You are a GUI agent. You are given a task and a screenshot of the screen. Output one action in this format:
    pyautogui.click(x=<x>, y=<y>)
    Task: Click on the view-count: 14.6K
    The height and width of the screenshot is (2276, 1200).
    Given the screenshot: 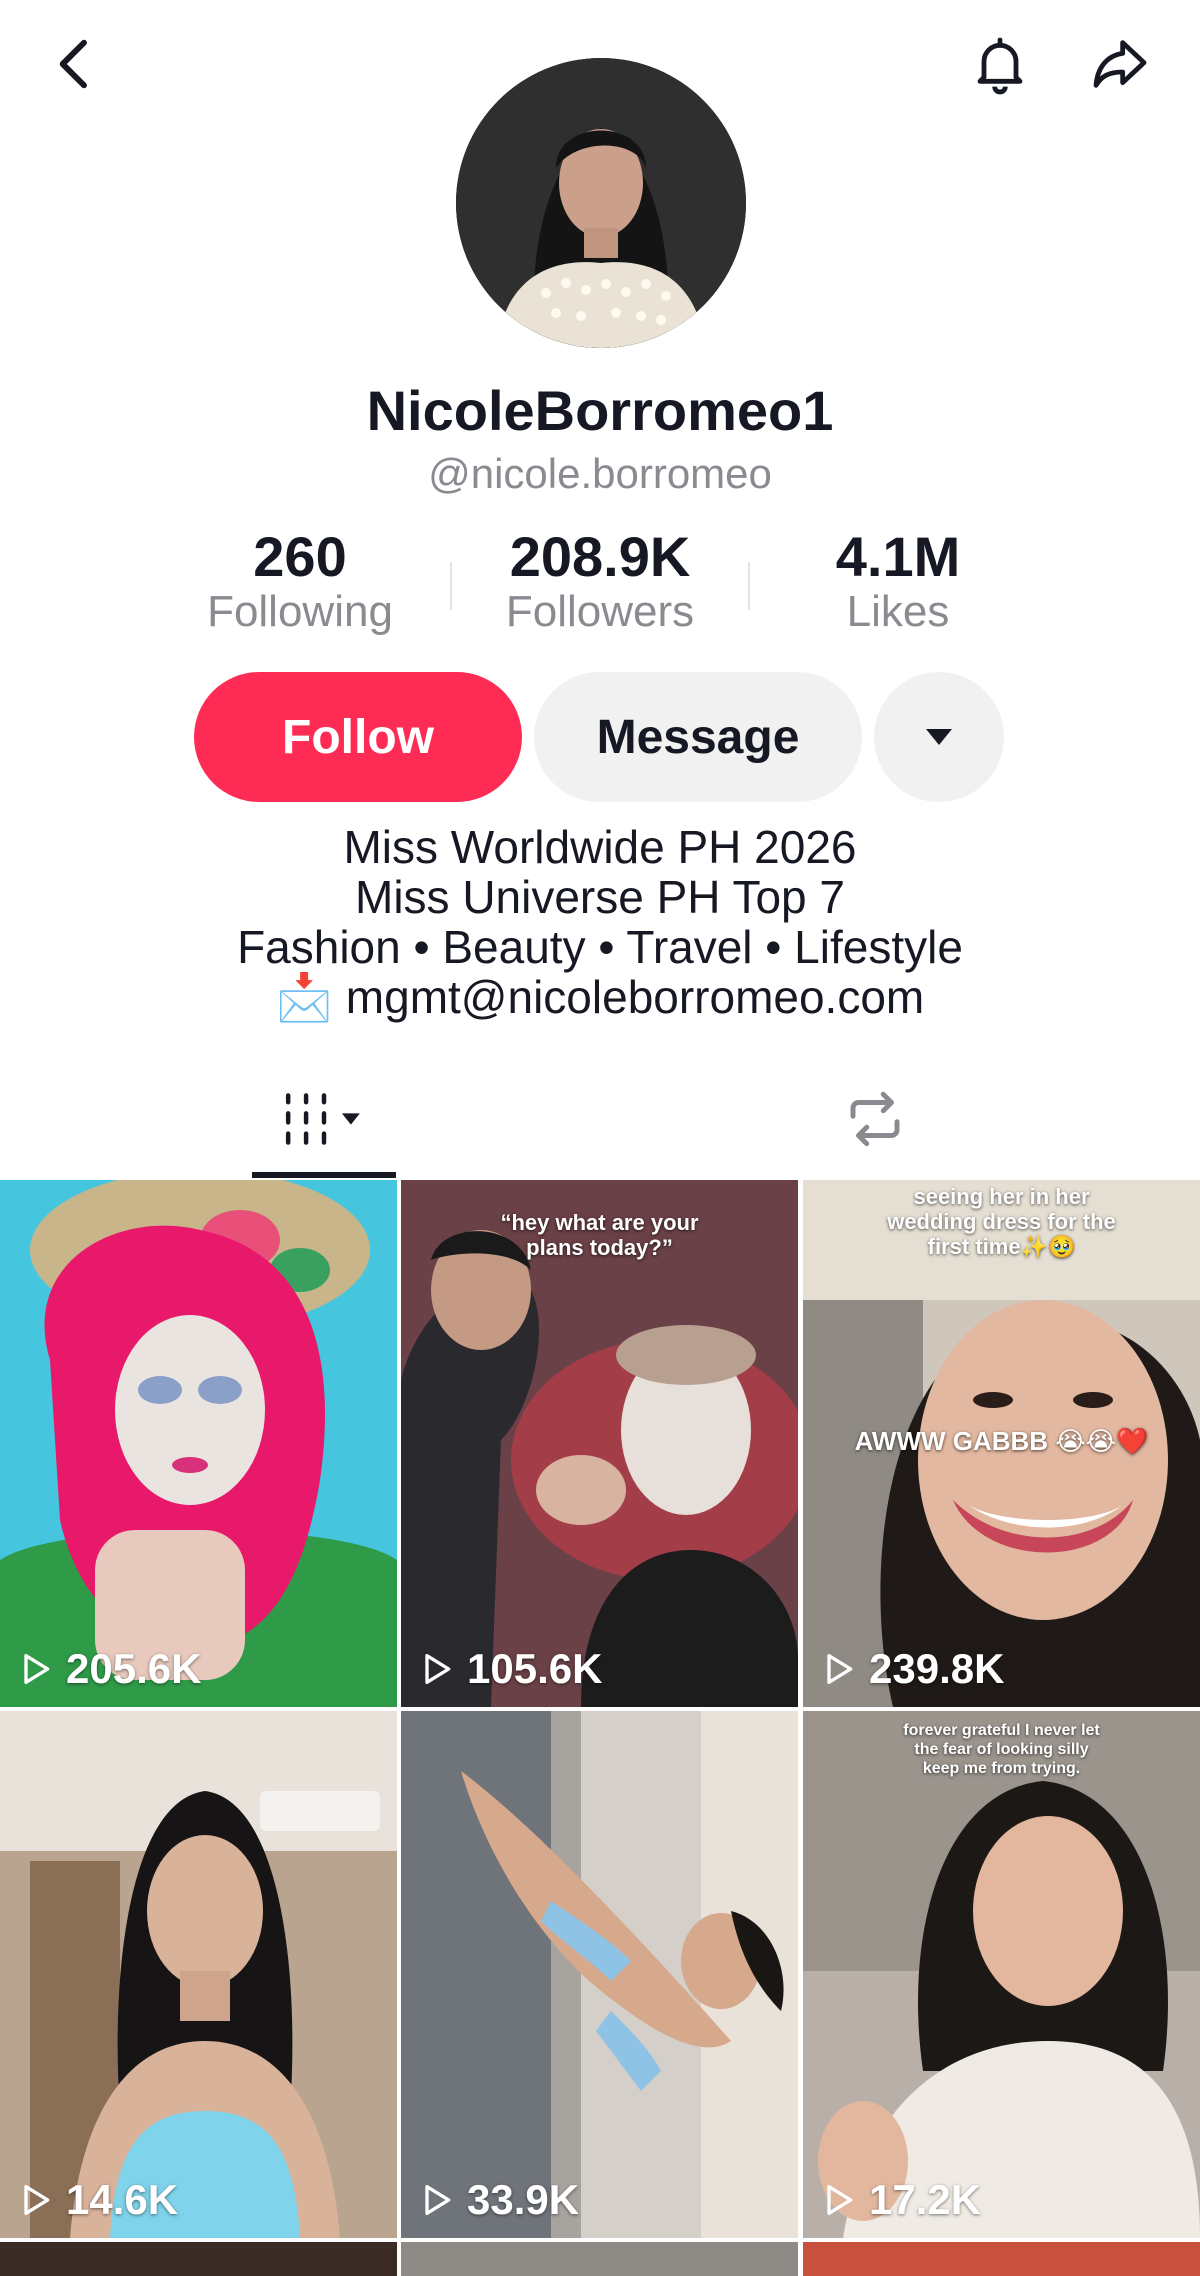 What is the action you would take?
    pyautogui.click(x=97, y=2200)
    